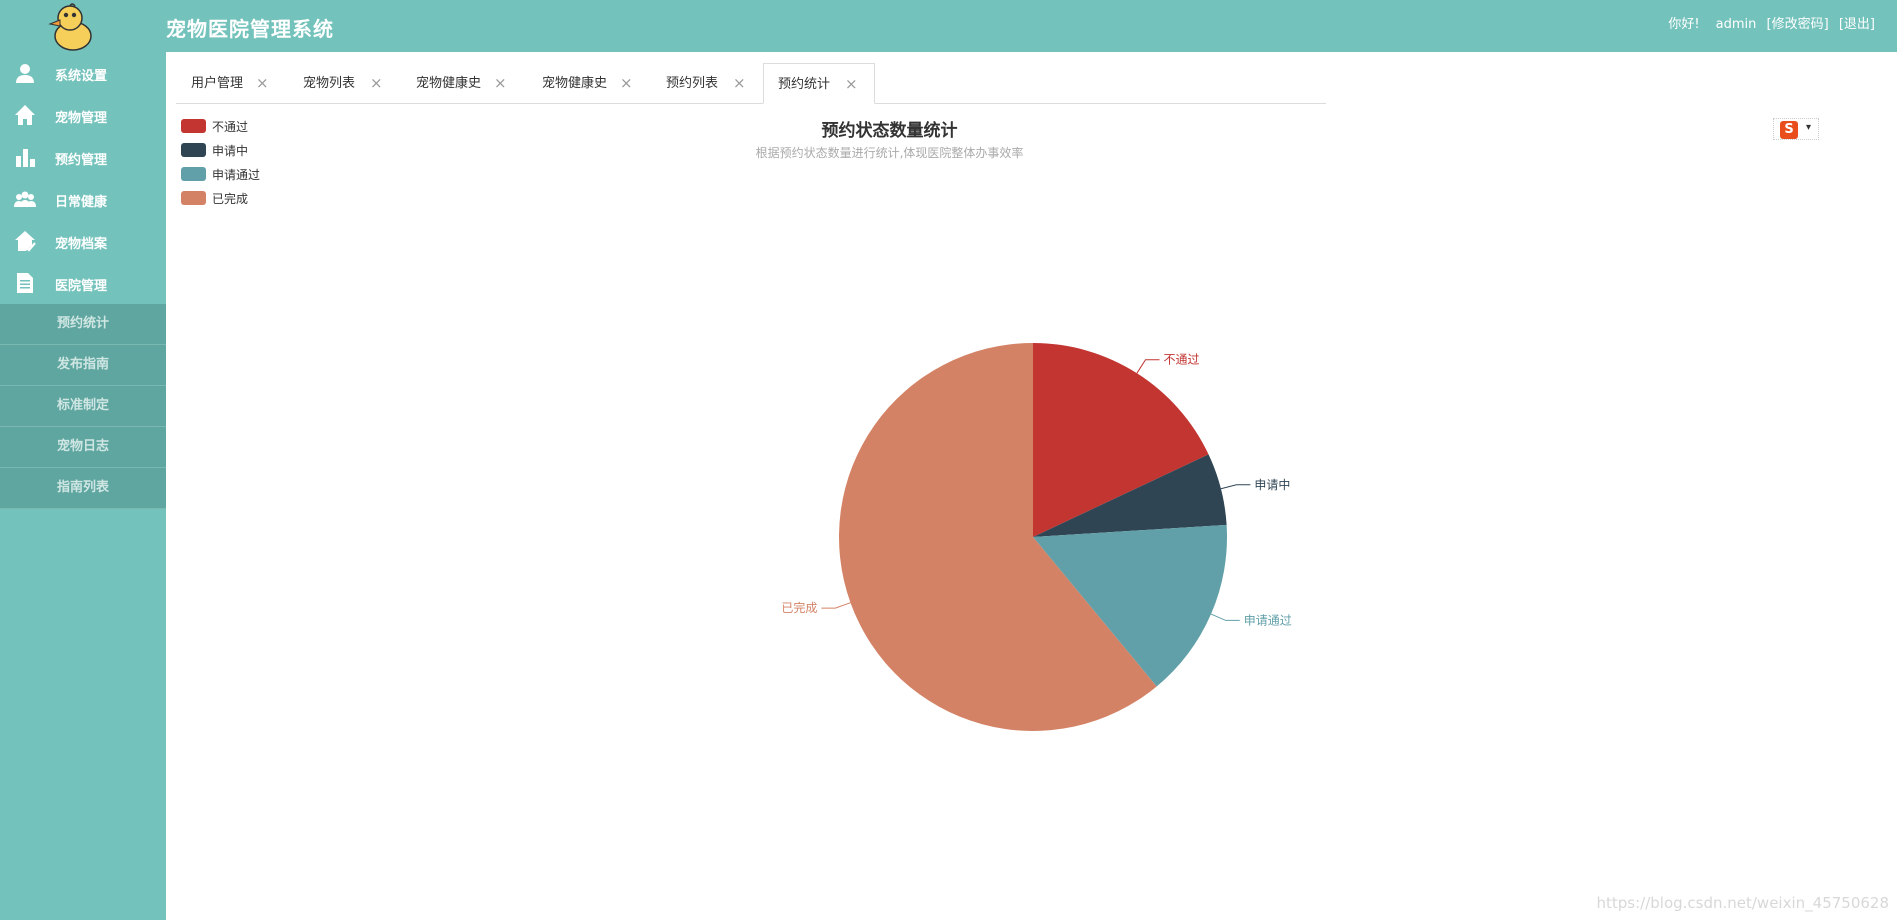 This screenshot has height=920, width=1897. I want to click on duck-logo-icon, so click(70, 27).